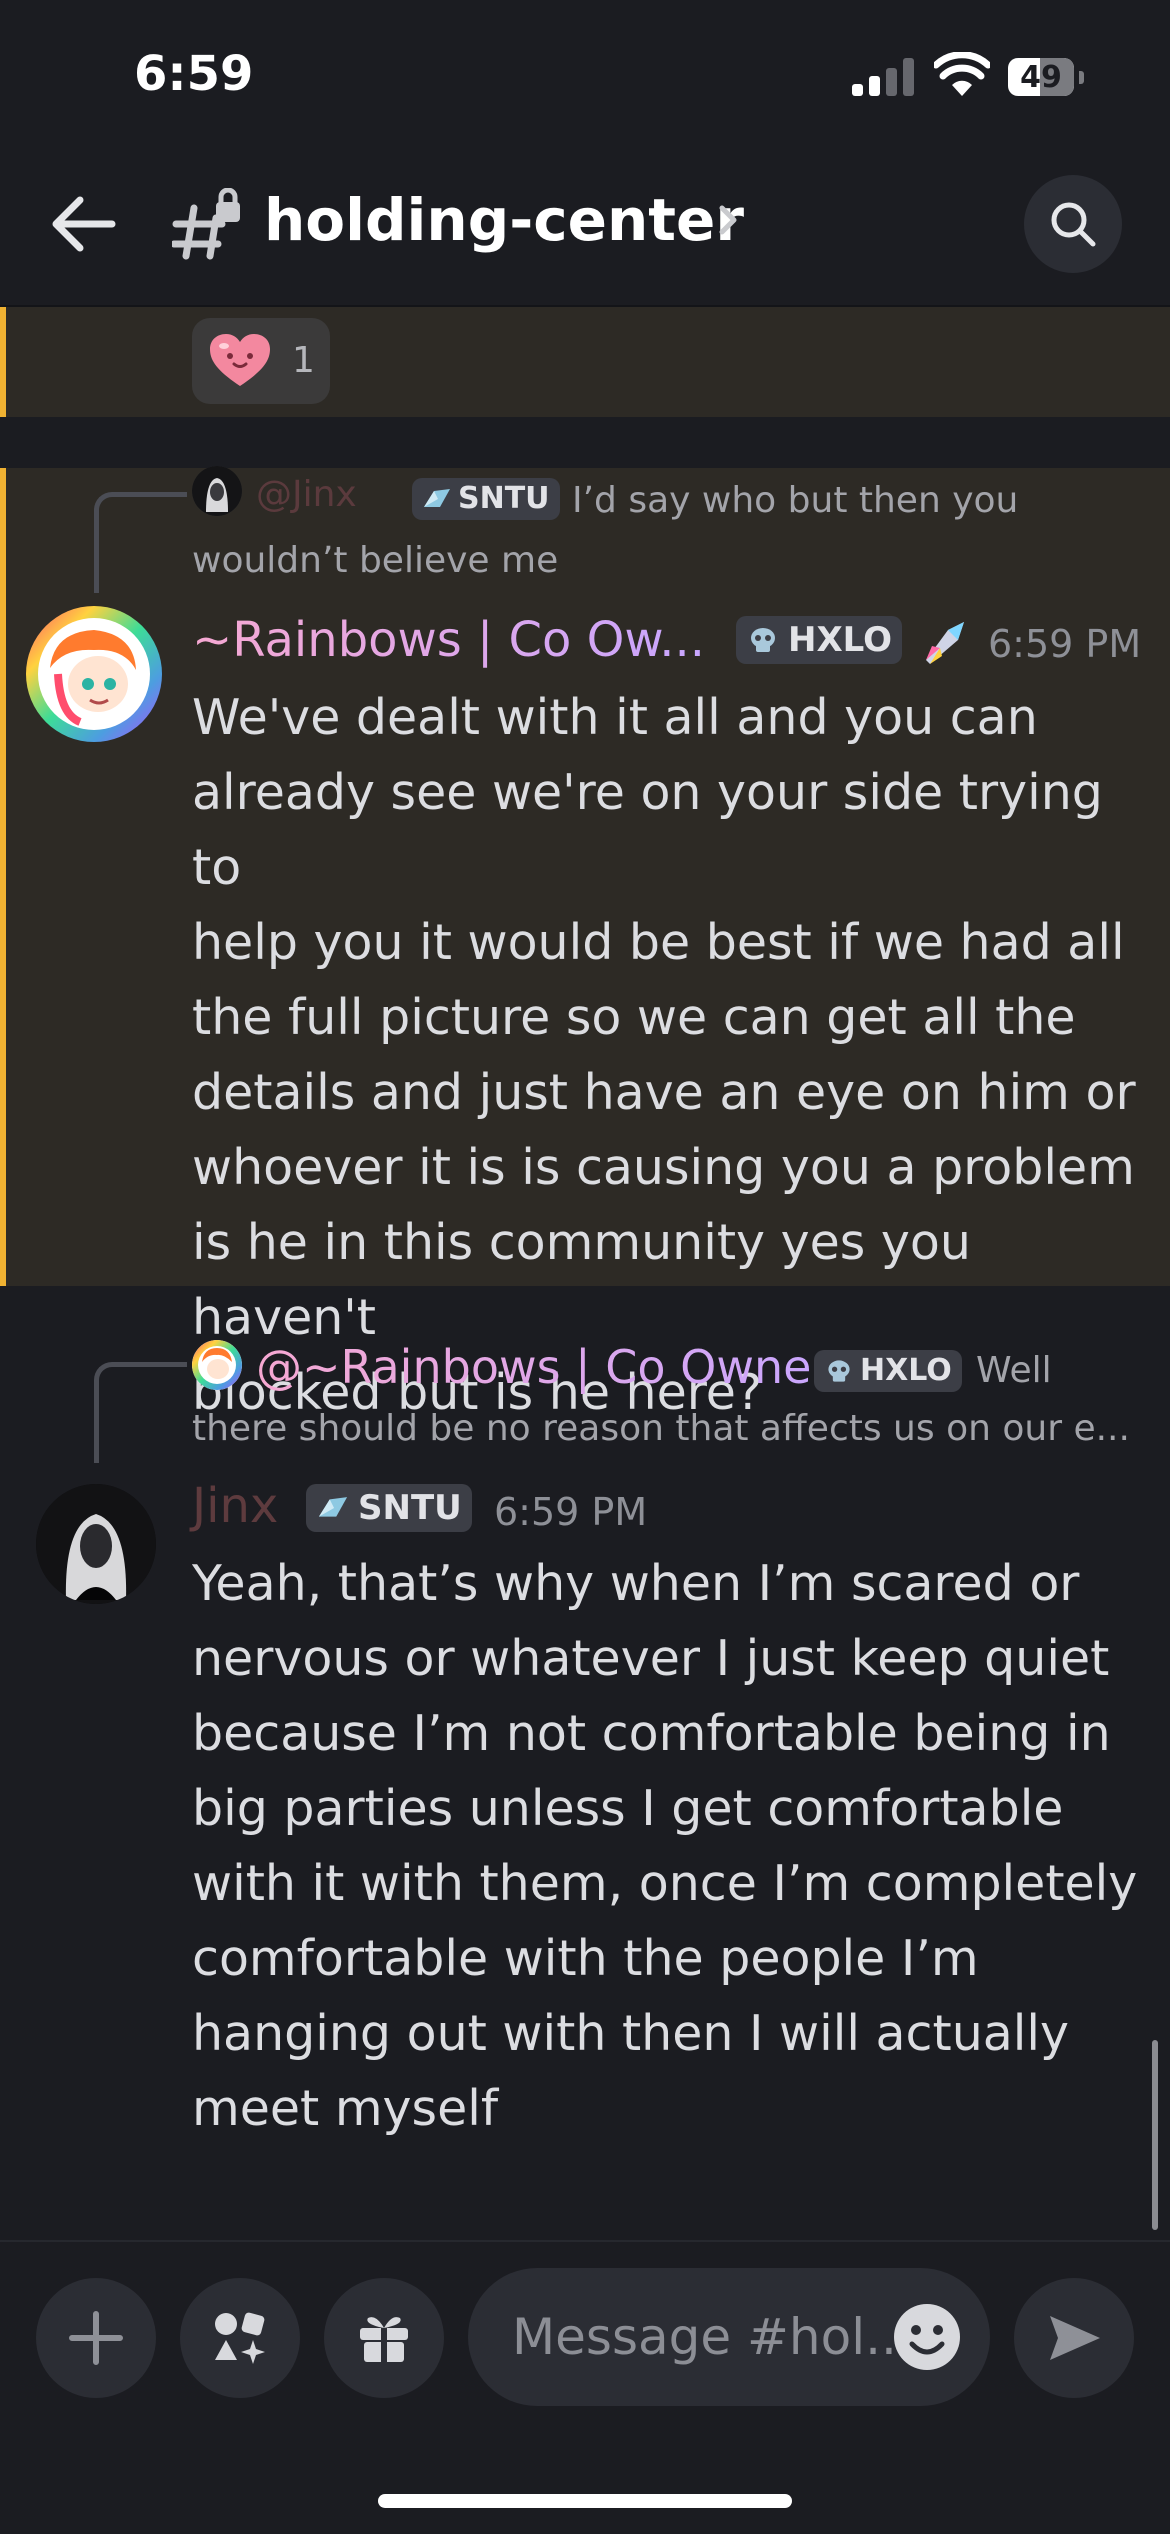 The width and height of the screenshot is (1170, 2534). I want to click on rocket-badge-icon, so click(945, 643).